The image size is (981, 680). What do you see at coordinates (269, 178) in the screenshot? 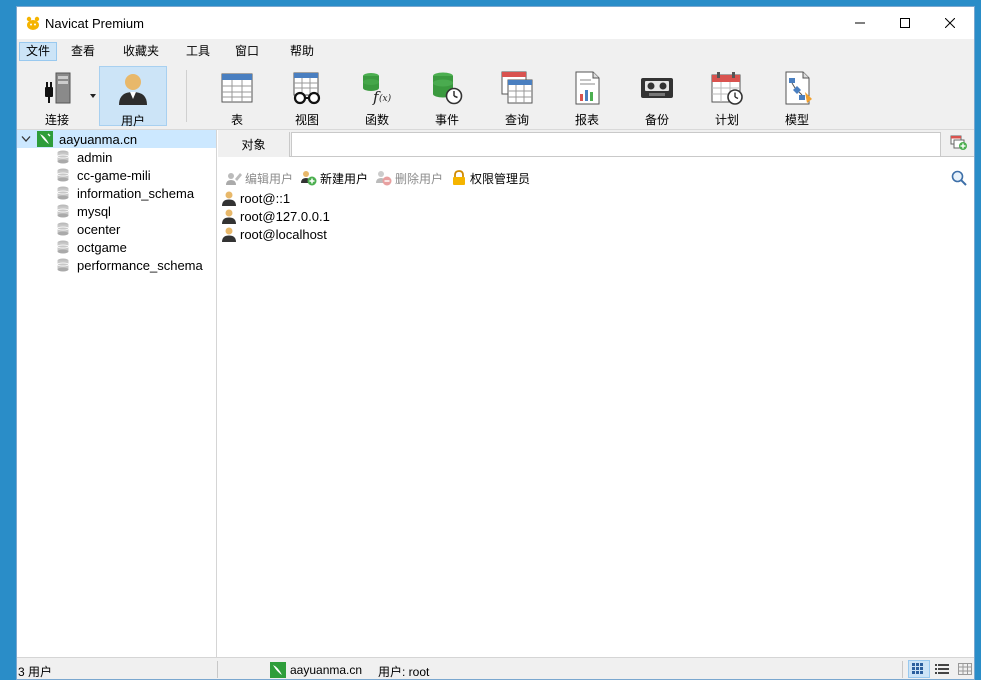
I see `edit-user-label: 编辑用户` at bounding box center [269, 178].